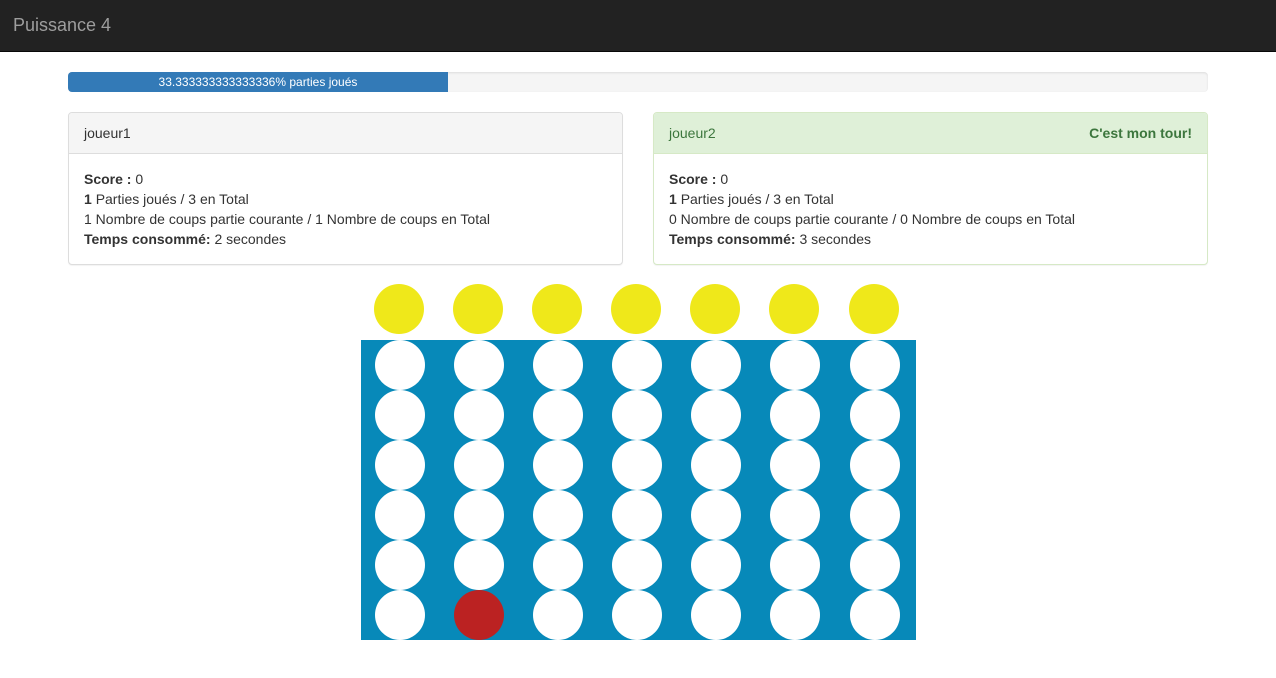  Describe the element at coordinates (930, 239) in the screenshot. I see `player2-time-line: Temps consommé: 3 secondes` at that location.